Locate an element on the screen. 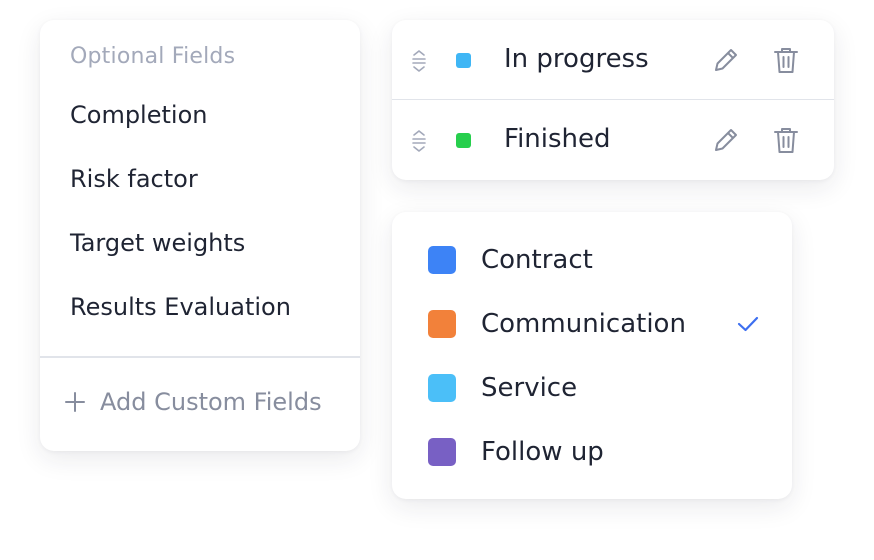  status-label: In progress is located at coordinates (576, 59).